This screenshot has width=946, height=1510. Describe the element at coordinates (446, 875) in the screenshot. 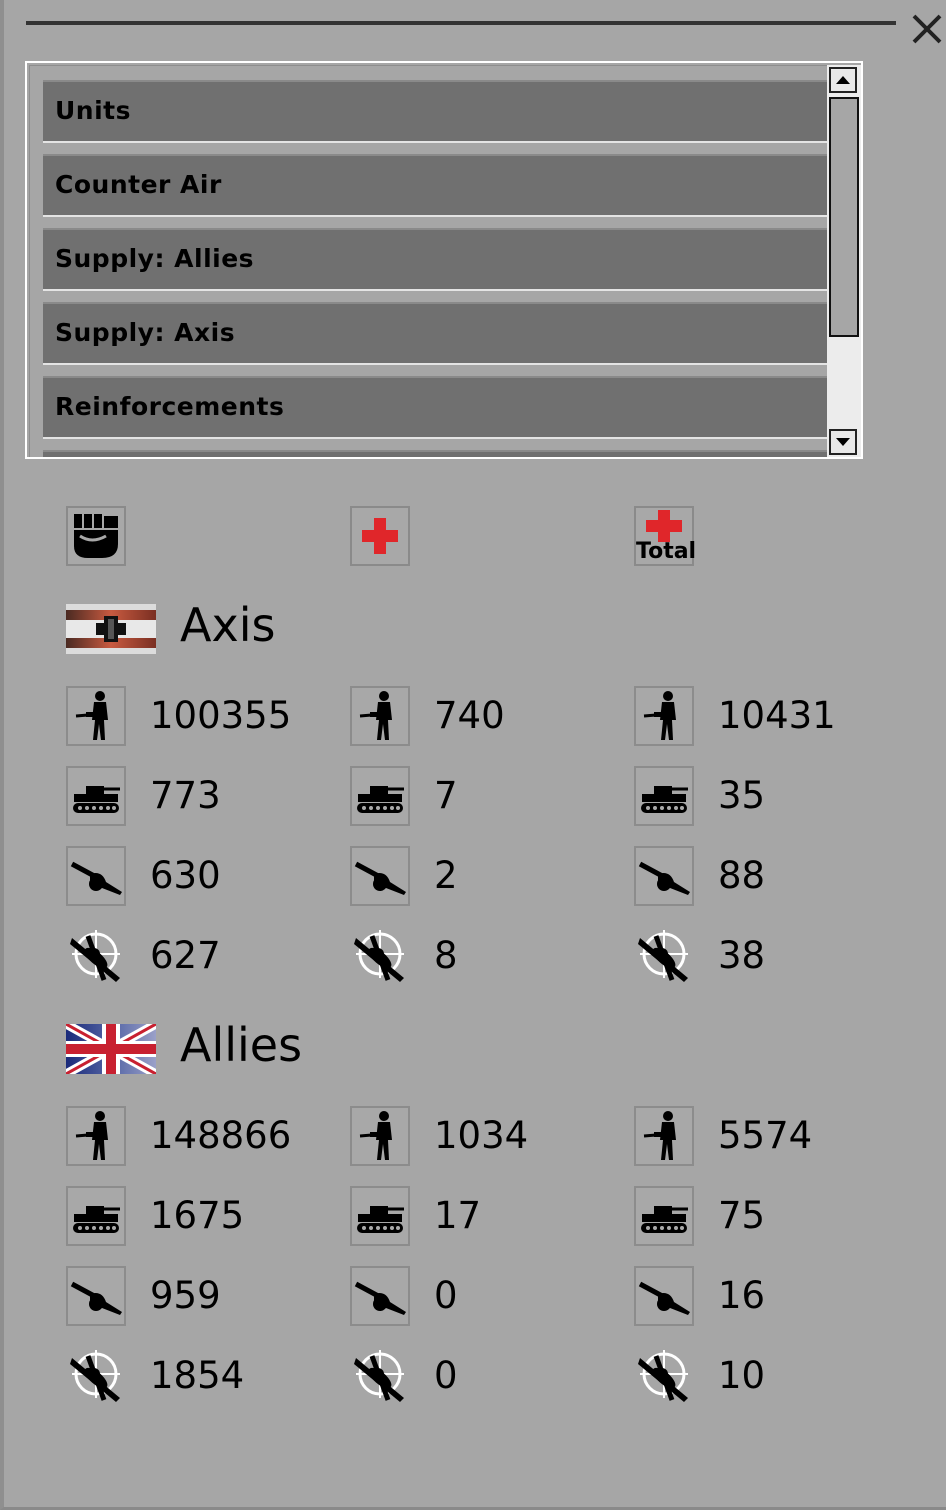

I see `axis-artillery-value-col2: 2` at that location.